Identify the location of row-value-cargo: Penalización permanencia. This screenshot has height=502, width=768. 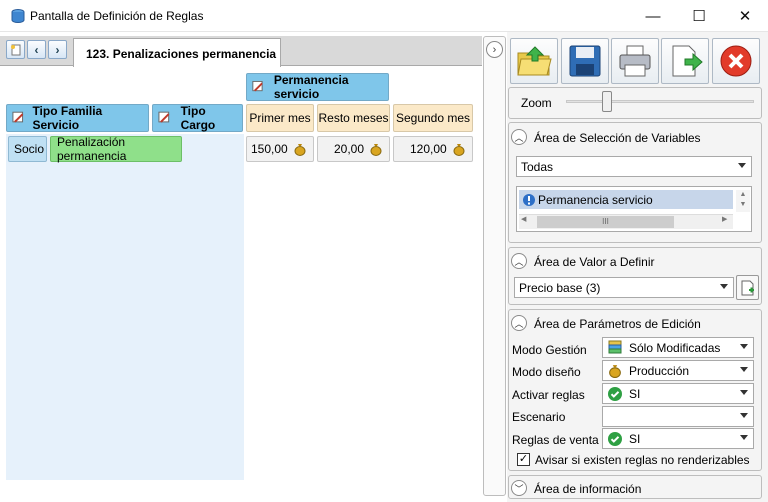
(116, 149).